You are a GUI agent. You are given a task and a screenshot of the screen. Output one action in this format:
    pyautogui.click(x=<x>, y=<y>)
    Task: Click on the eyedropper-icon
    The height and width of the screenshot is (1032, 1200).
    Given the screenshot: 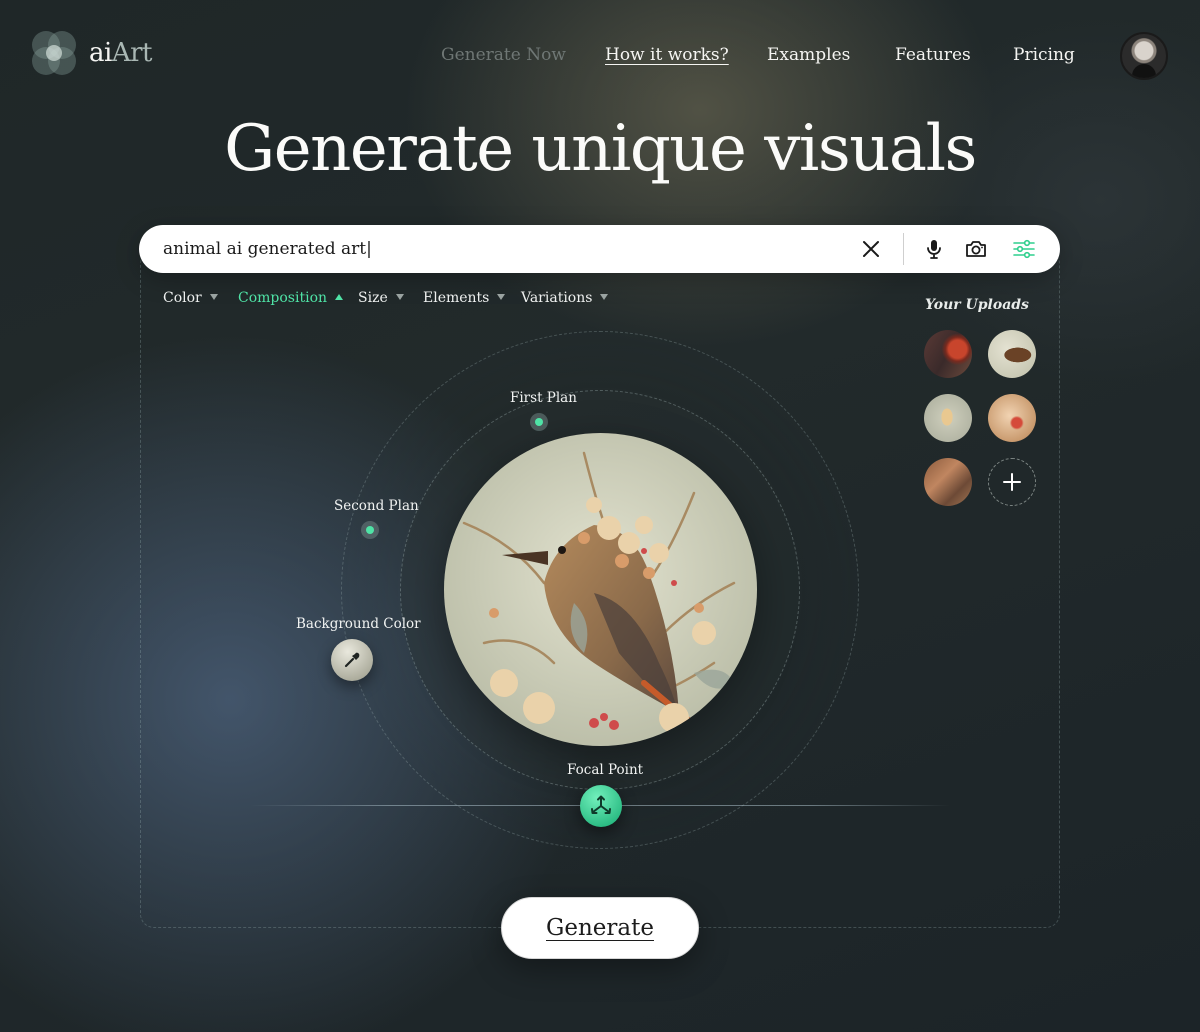 What is the action you would take?
    pyautogui.click(x=352, y=660)
    